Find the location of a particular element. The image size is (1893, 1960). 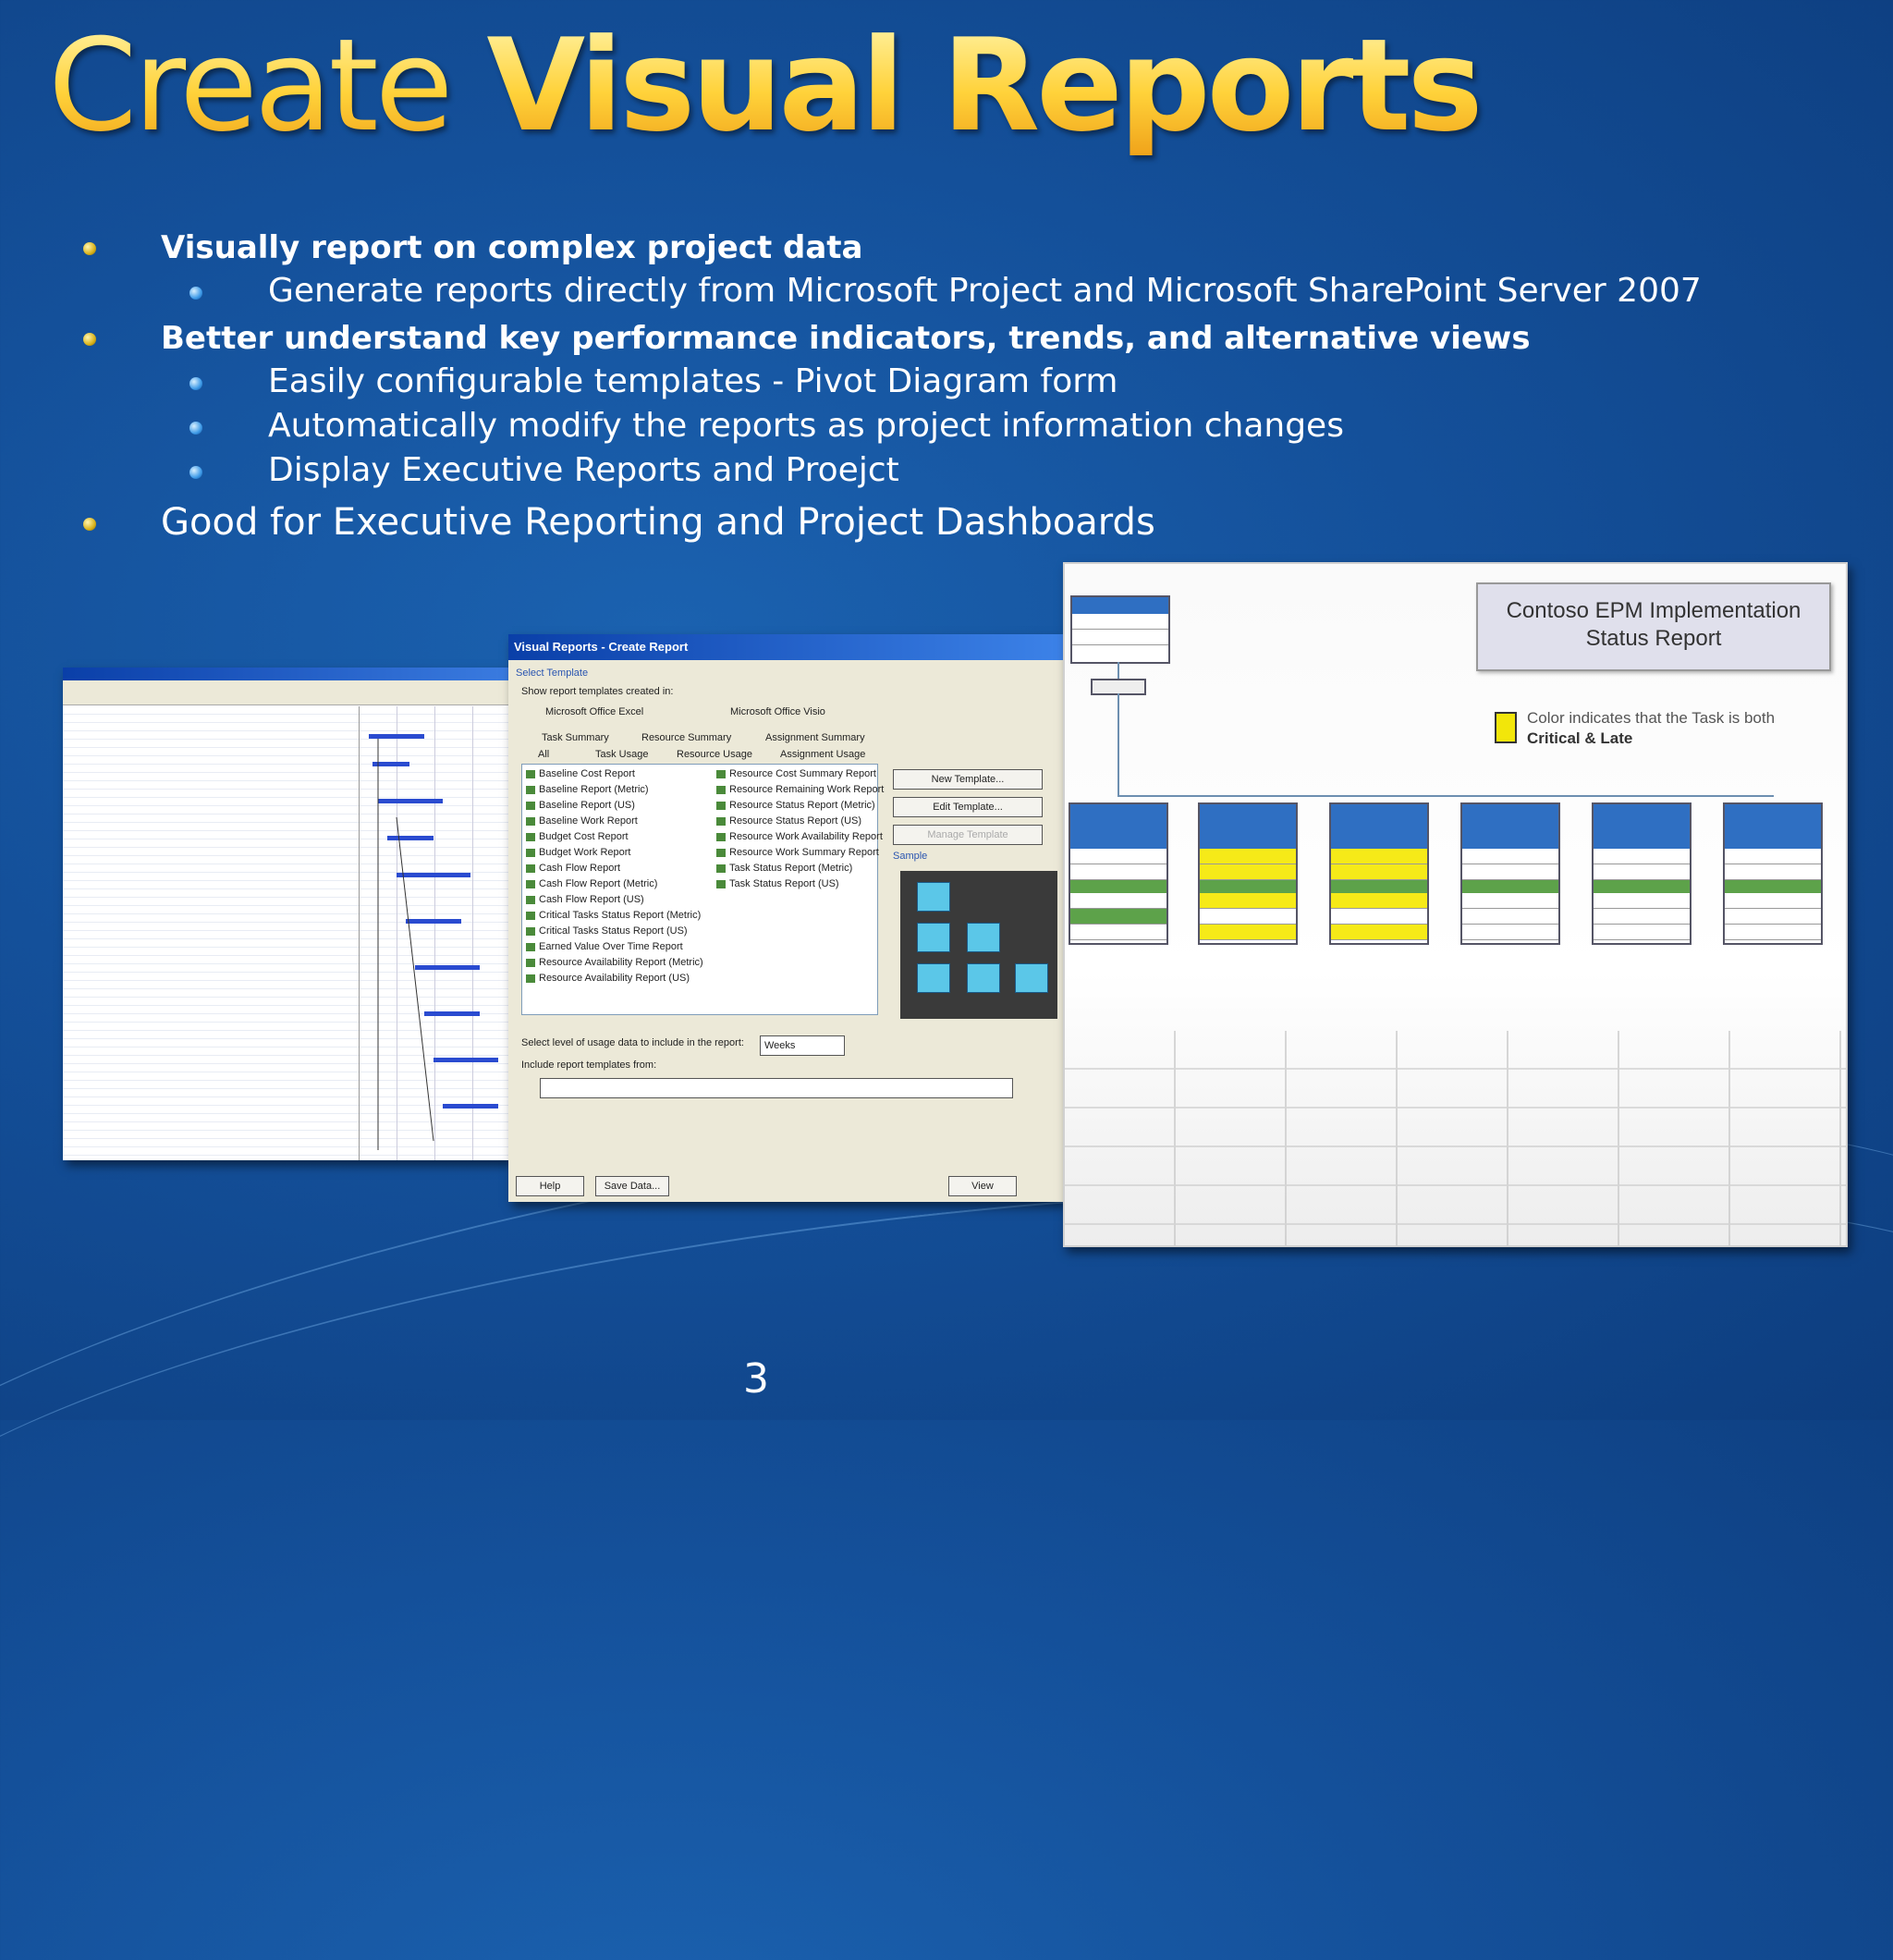

slide-title: Create Visual Reports is located at coordinates (764, 86).